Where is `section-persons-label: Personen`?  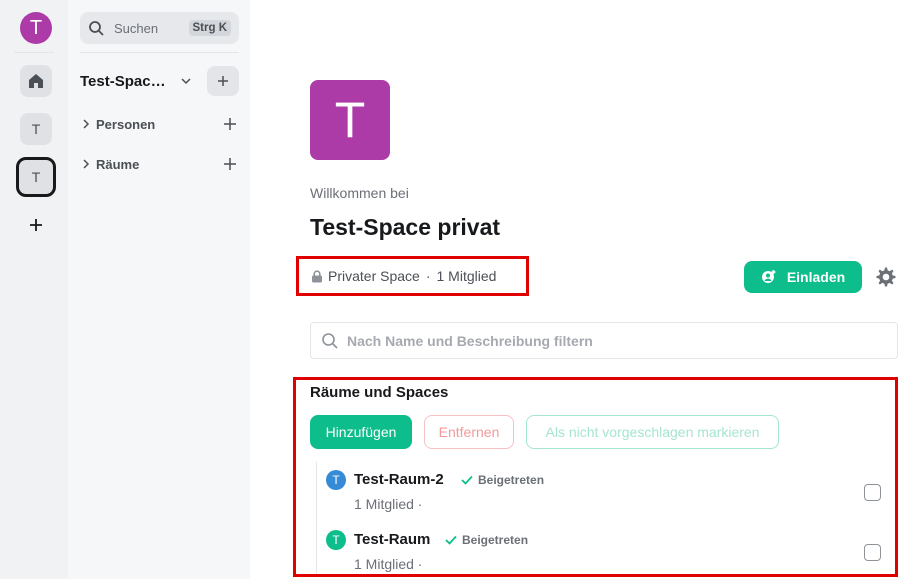
section-persons-label: Personen is located at coordinates (126, 124).